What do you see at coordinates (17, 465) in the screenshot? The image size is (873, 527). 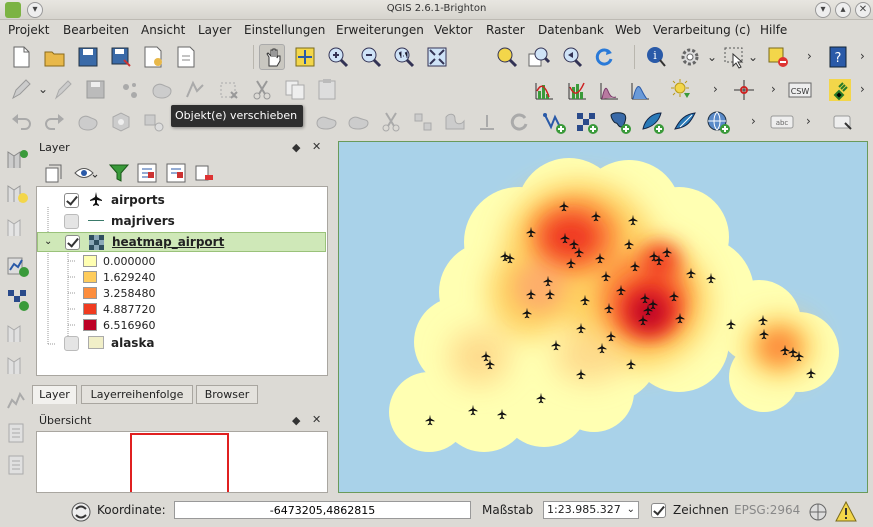 I see `add-db-layer-icon` at bounding box center [17, 465].